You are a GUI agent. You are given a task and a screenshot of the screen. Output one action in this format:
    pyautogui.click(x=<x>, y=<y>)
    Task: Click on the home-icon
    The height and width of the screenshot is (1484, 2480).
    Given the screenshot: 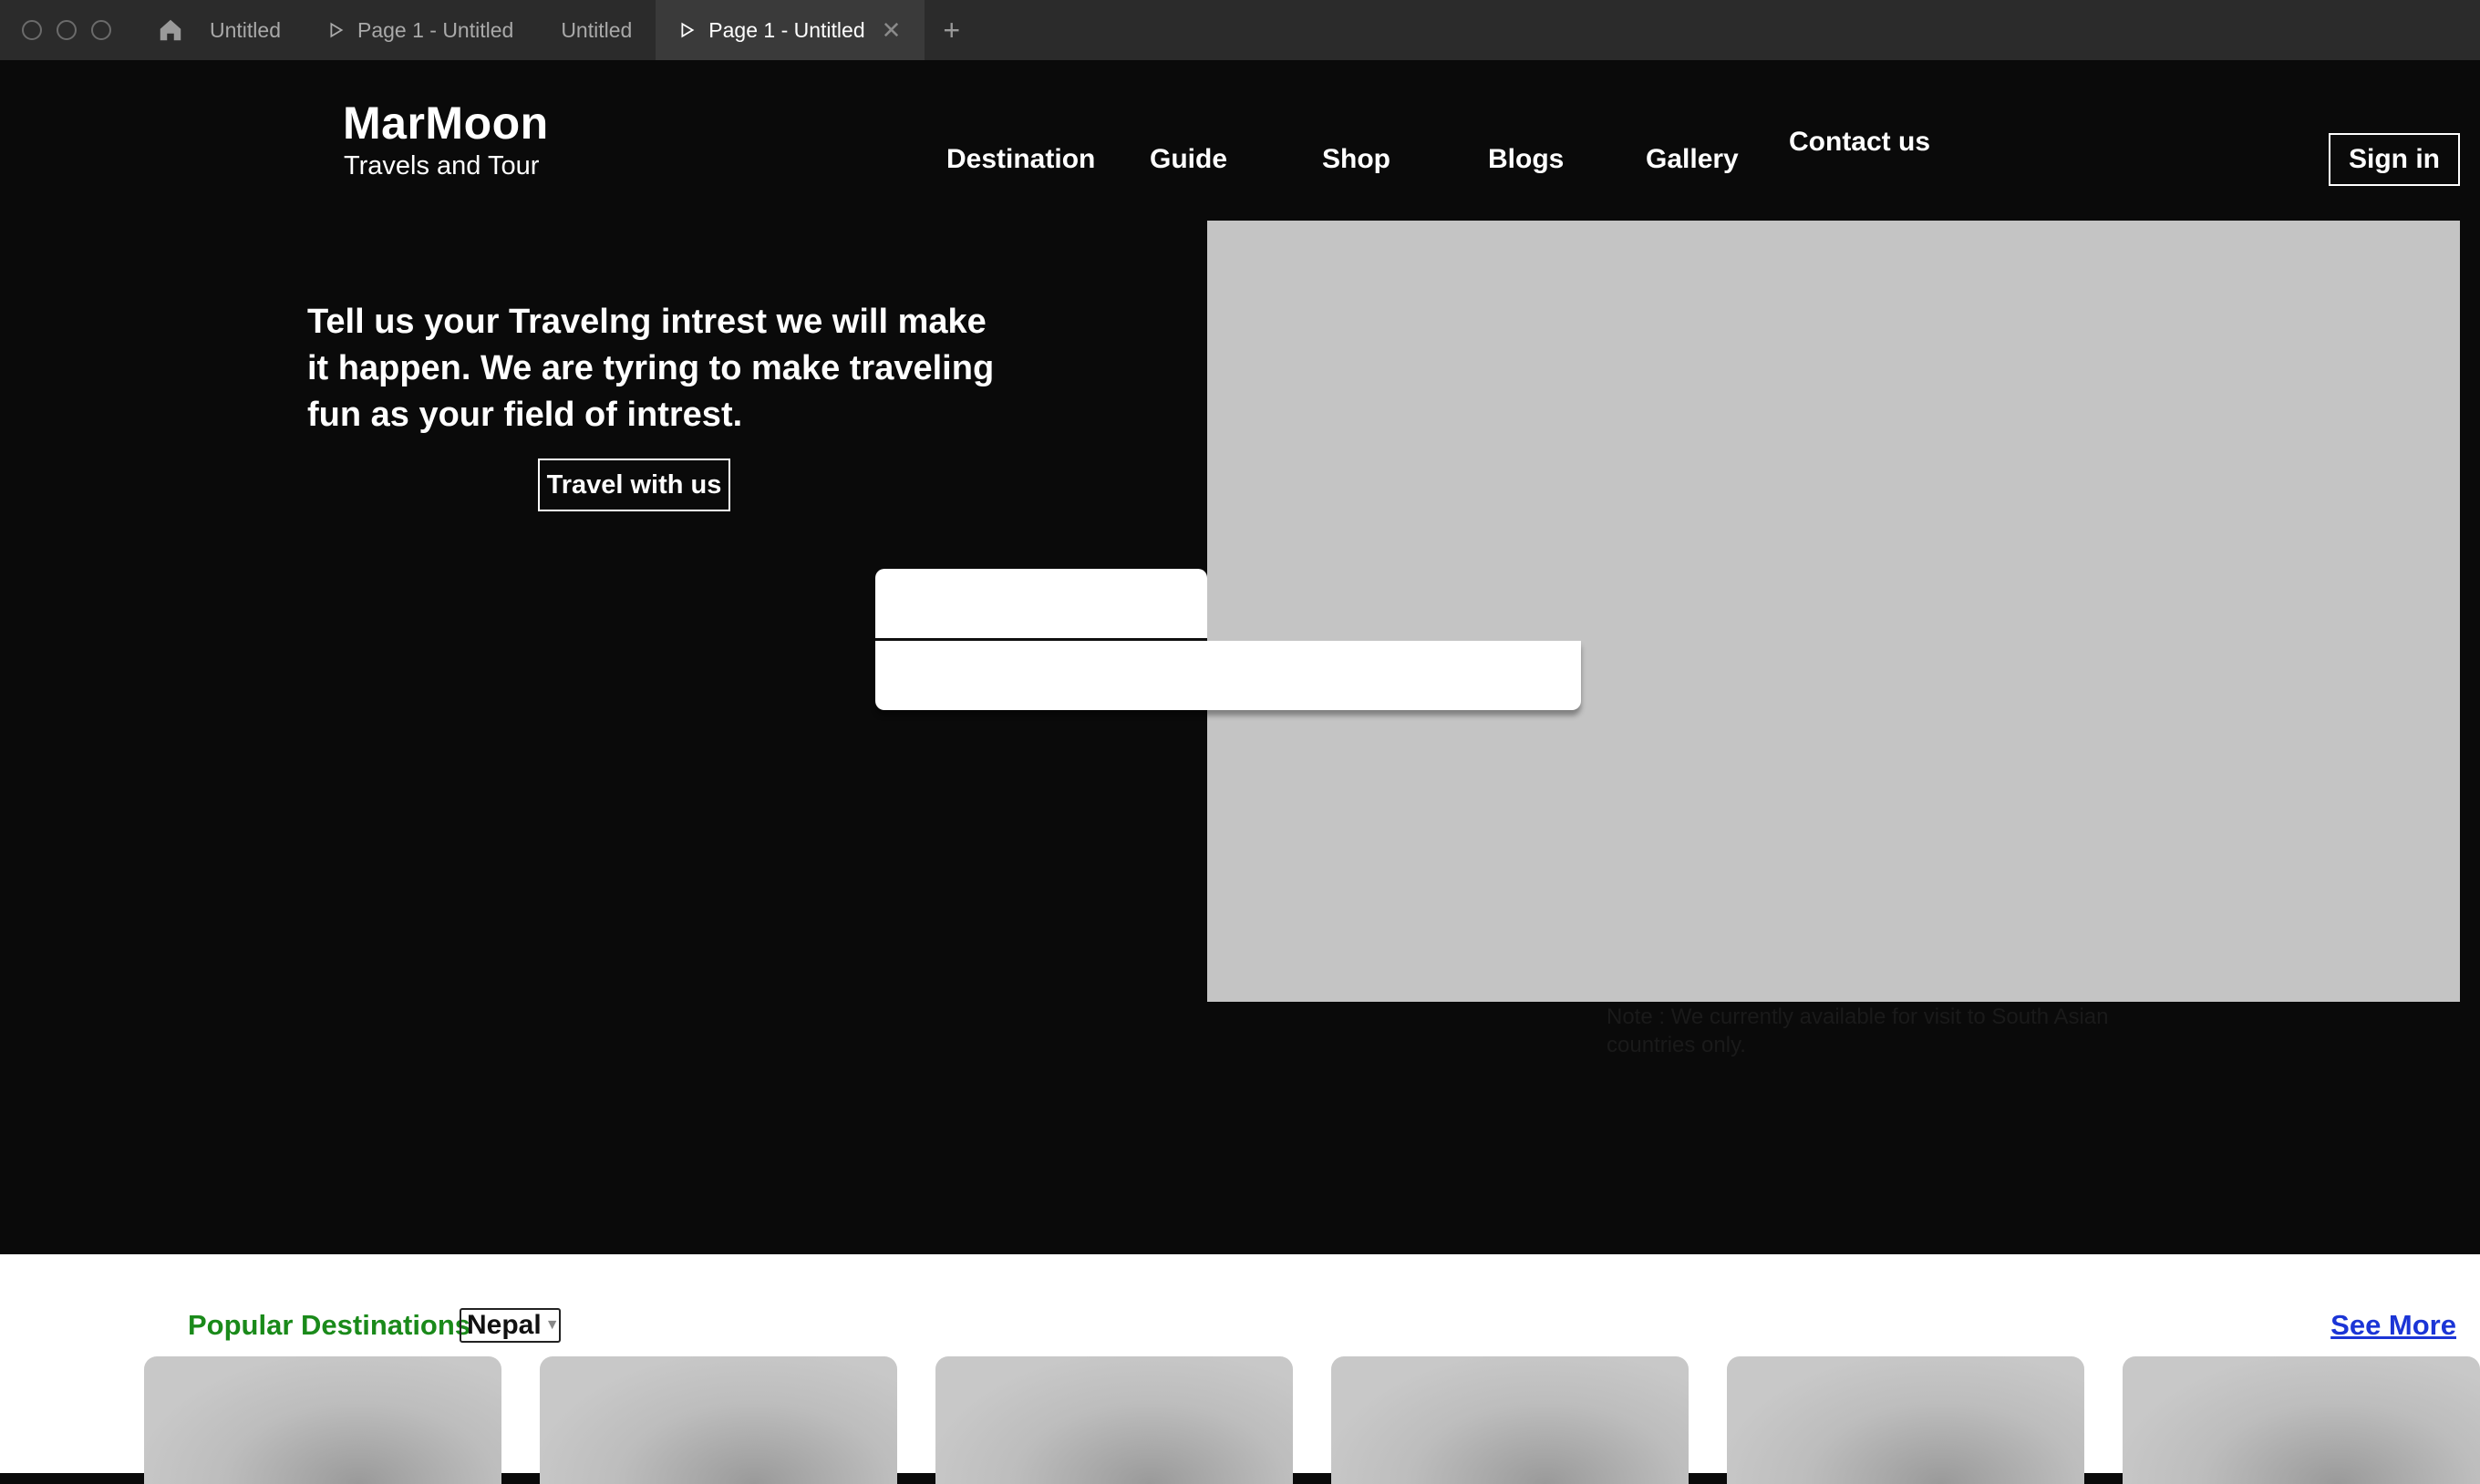 What is the action you would take?
    pyautogui.click(x=170, y=30)
    